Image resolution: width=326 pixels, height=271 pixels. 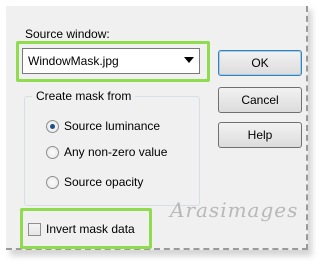 I want to click on radio-label: Any non-zero value, so click(x=116, y=152).